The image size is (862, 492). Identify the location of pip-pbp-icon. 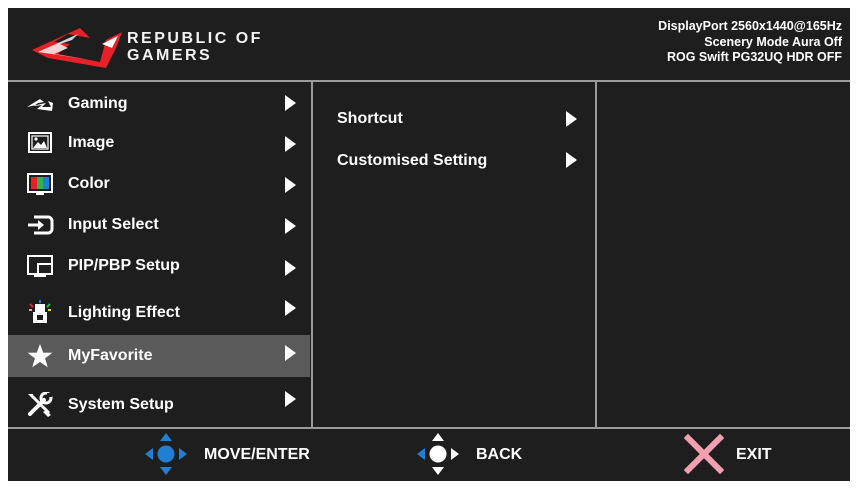
(40, 266).